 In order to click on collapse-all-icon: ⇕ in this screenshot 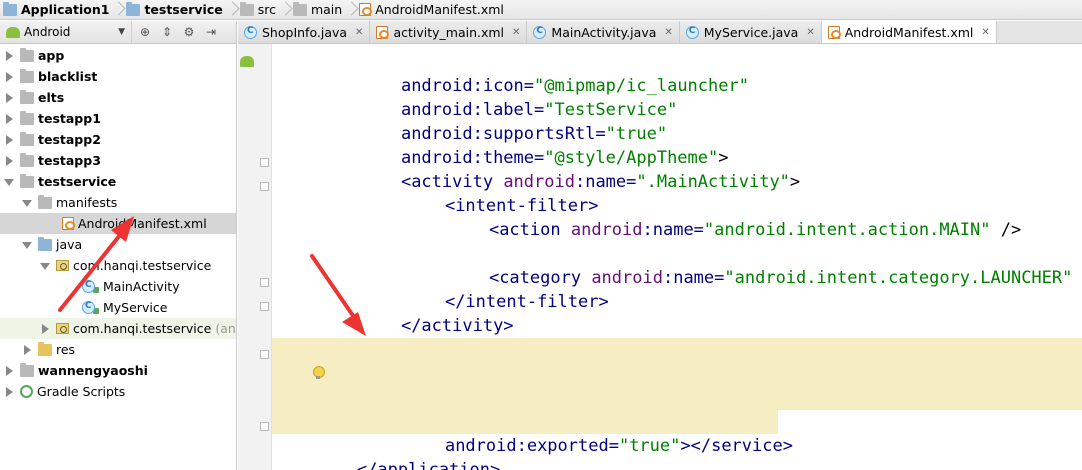, I will do `click(167, 32)`.